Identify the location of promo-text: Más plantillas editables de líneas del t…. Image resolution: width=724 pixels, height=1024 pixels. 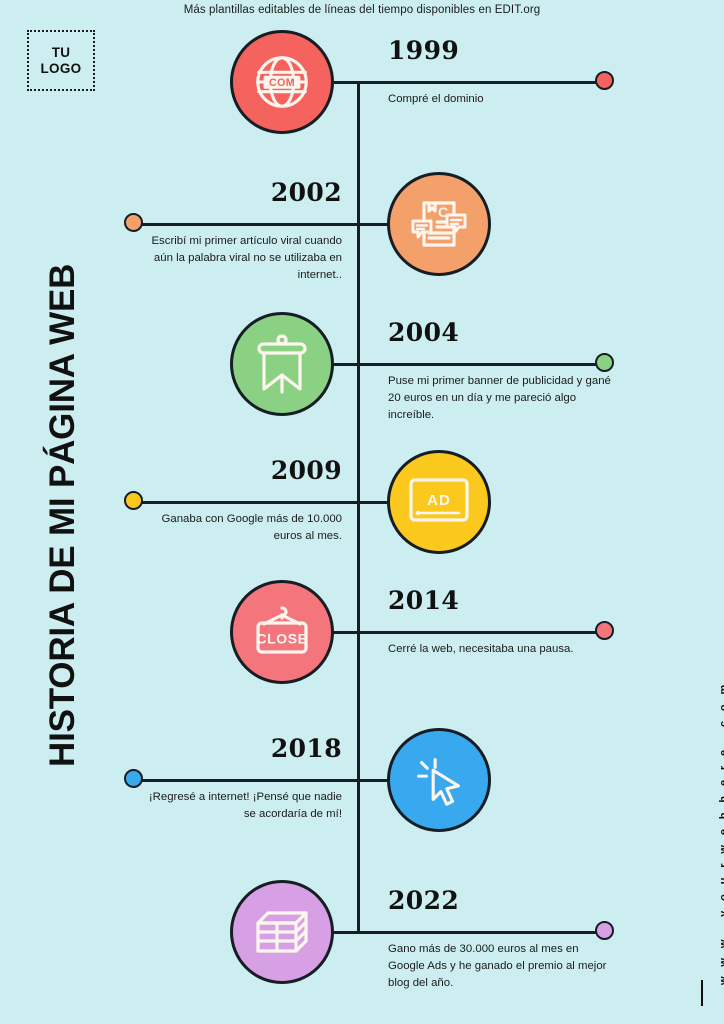
(362, 10).